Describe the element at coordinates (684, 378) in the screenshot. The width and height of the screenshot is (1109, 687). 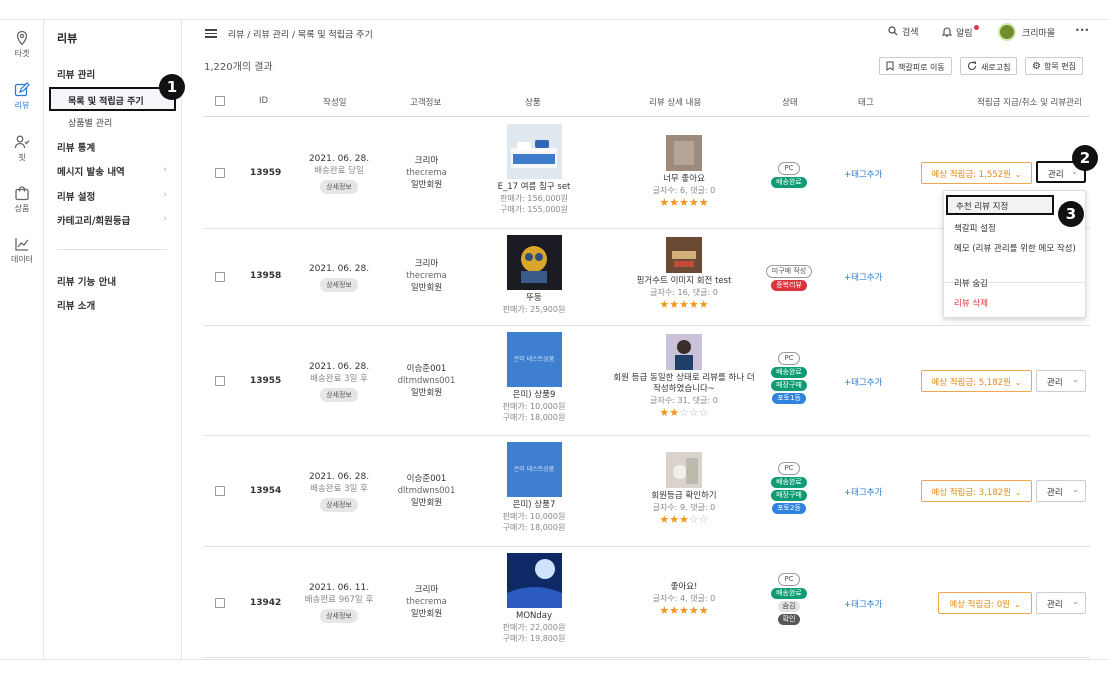
I see `review-title: 회원 등급 동일한 상태로 리뷰를 하나 더` at that location.